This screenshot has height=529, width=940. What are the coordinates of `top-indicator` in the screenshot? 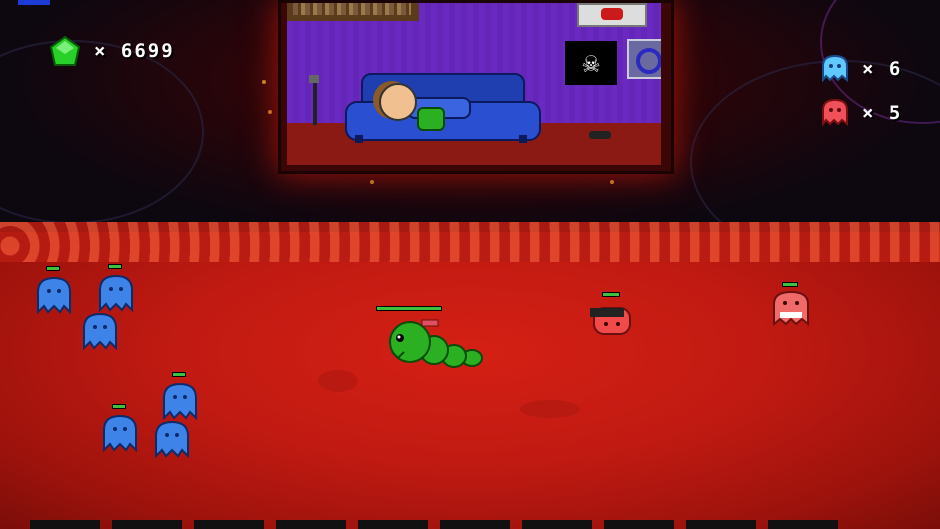 It's located at (34, 2).